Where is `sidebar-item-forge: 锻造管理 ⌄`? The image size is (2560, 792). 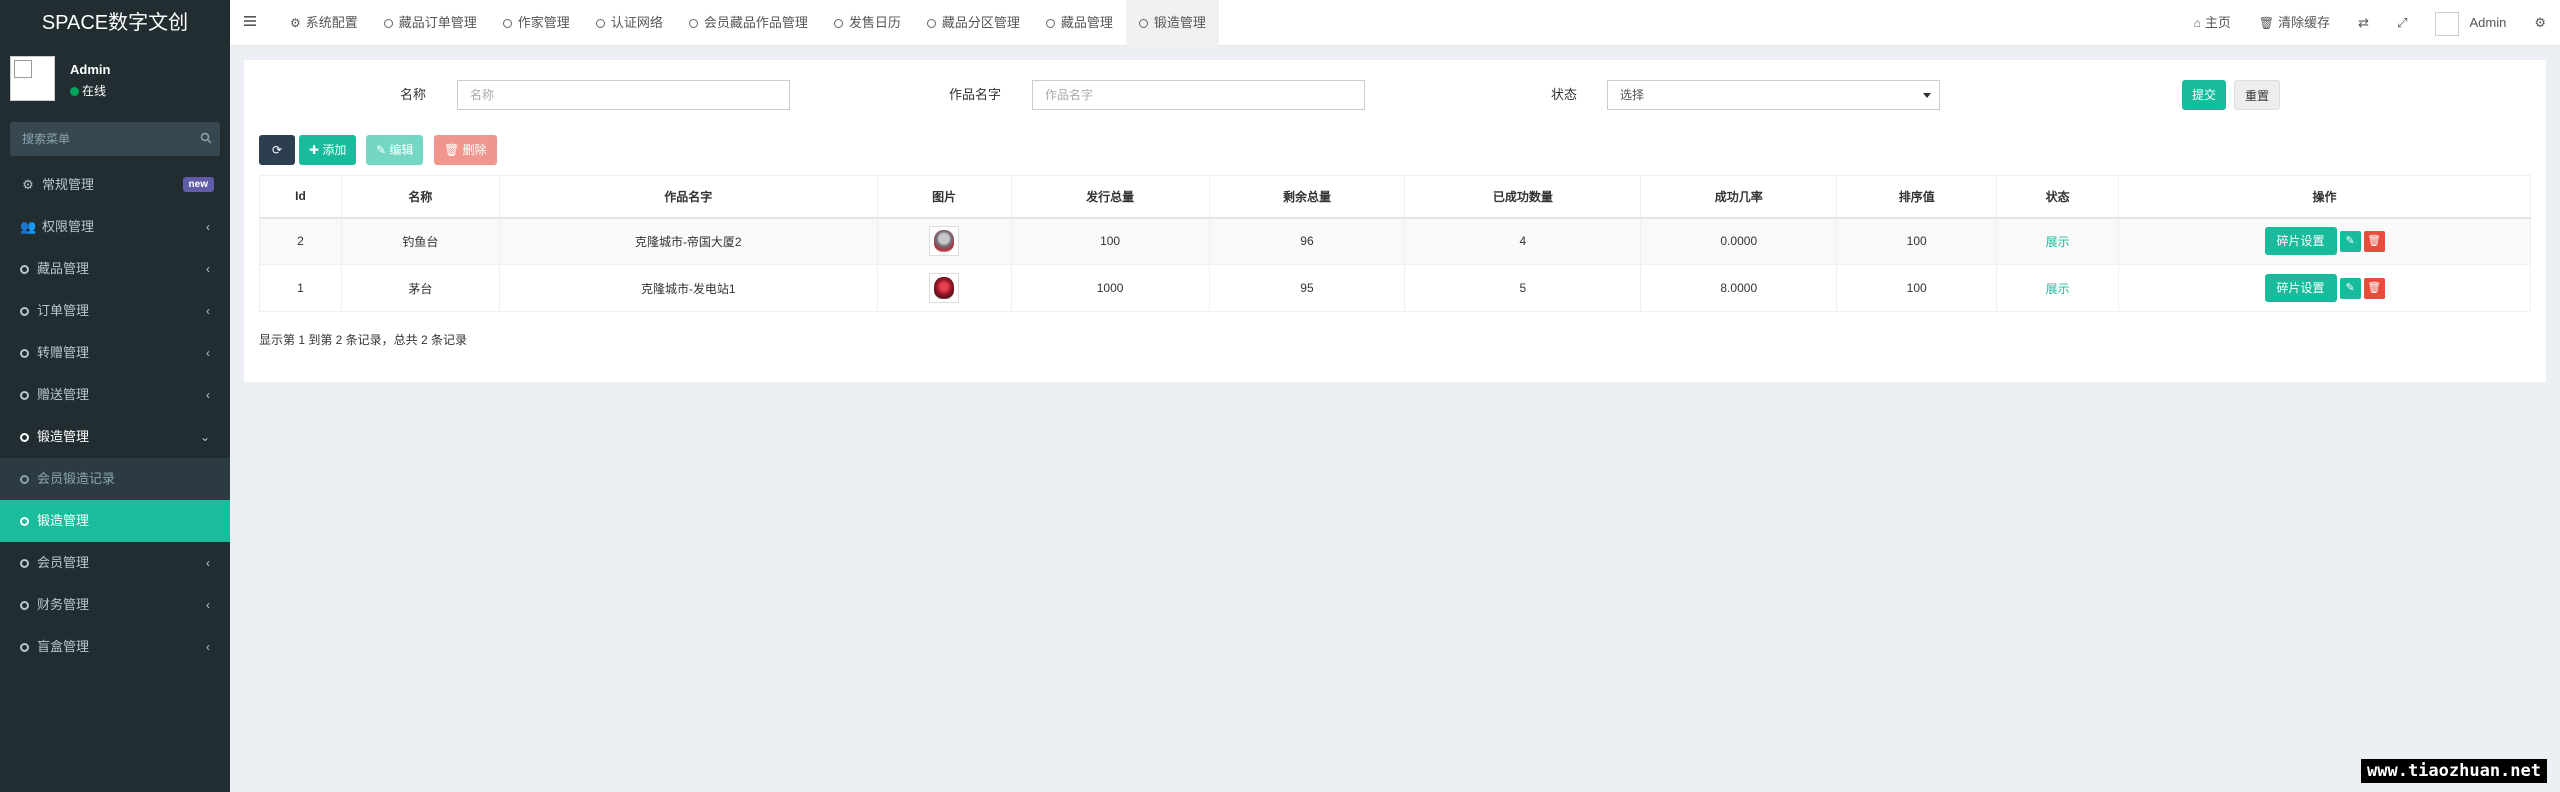 sidebar-item-forge: 锻造管理 ⌄ is located at coordinates (115, 437).